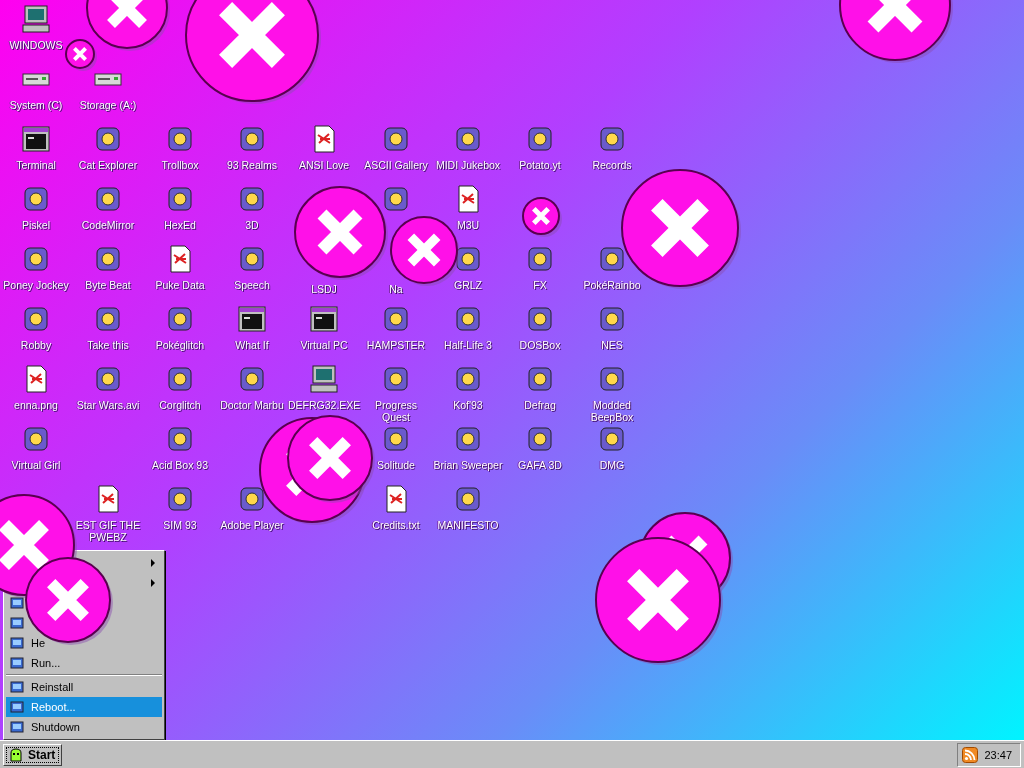  I want to click on icon-label: HAMPSTER, so click(396, 345).